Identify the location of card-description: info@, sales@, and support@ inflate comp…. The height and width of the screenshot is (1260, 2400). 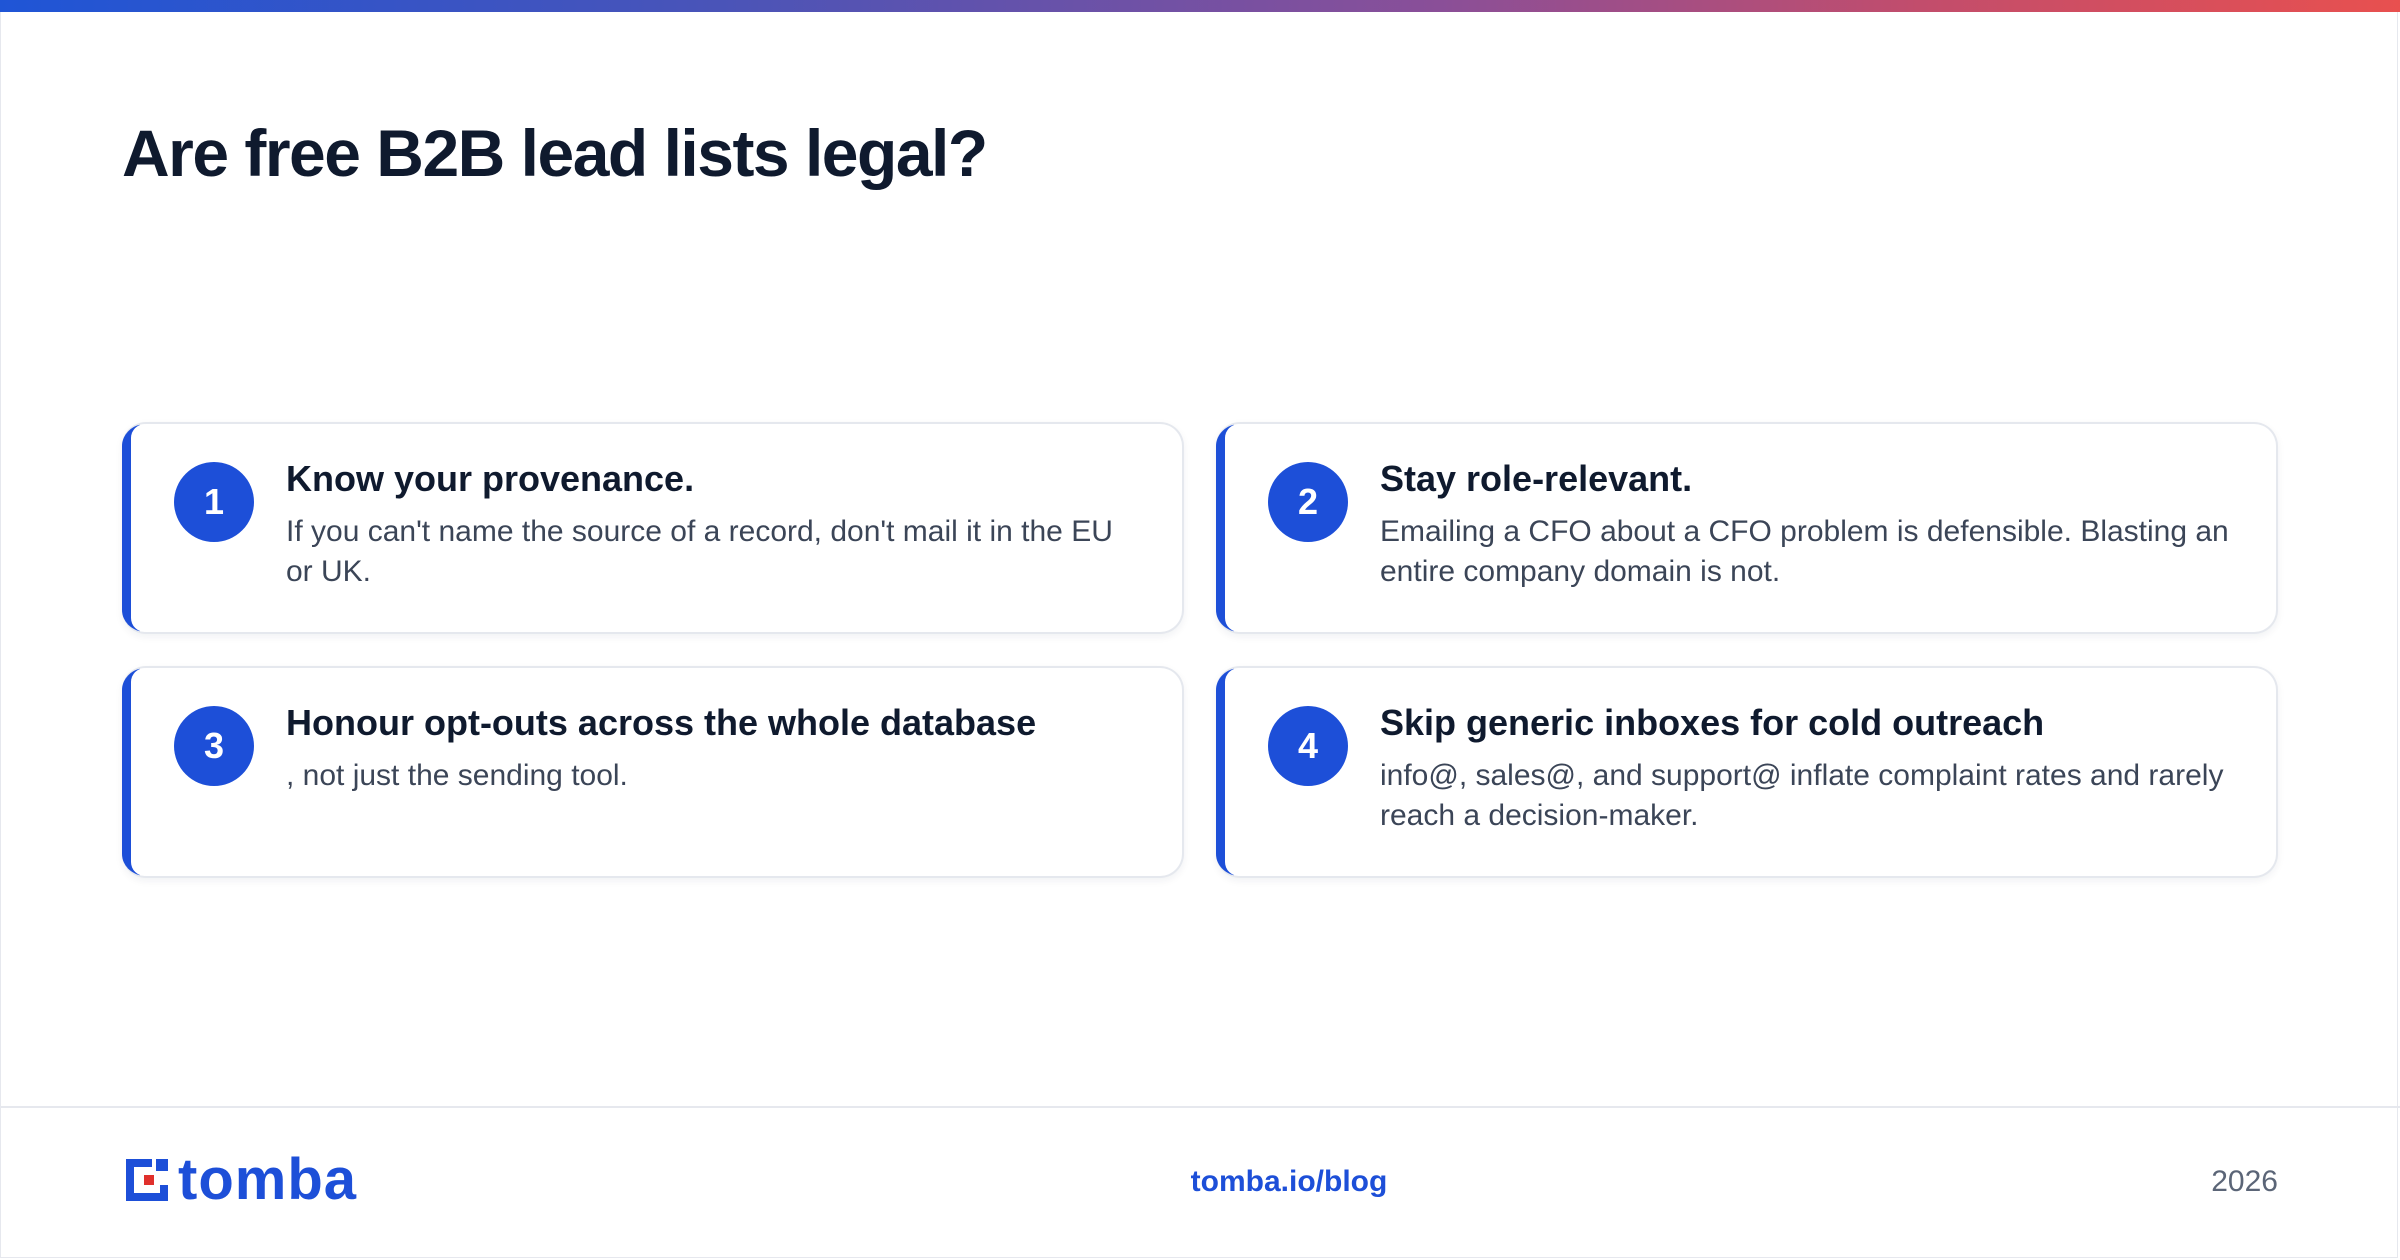
(1802, 795).